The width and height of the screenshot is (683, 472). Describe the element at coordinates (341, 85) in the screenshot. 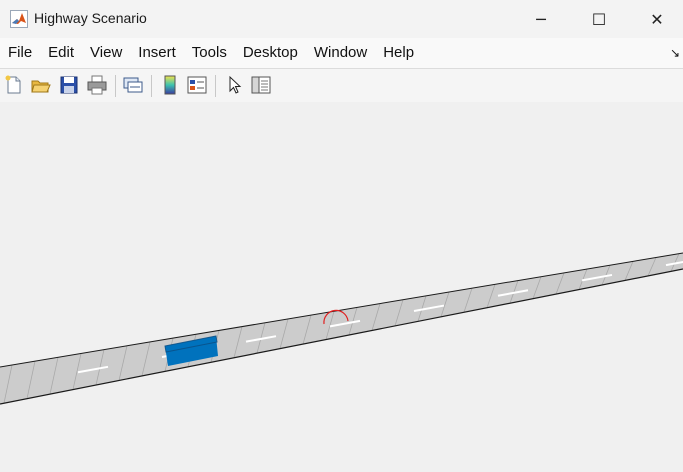

I see `figure-toolbar` at that location.